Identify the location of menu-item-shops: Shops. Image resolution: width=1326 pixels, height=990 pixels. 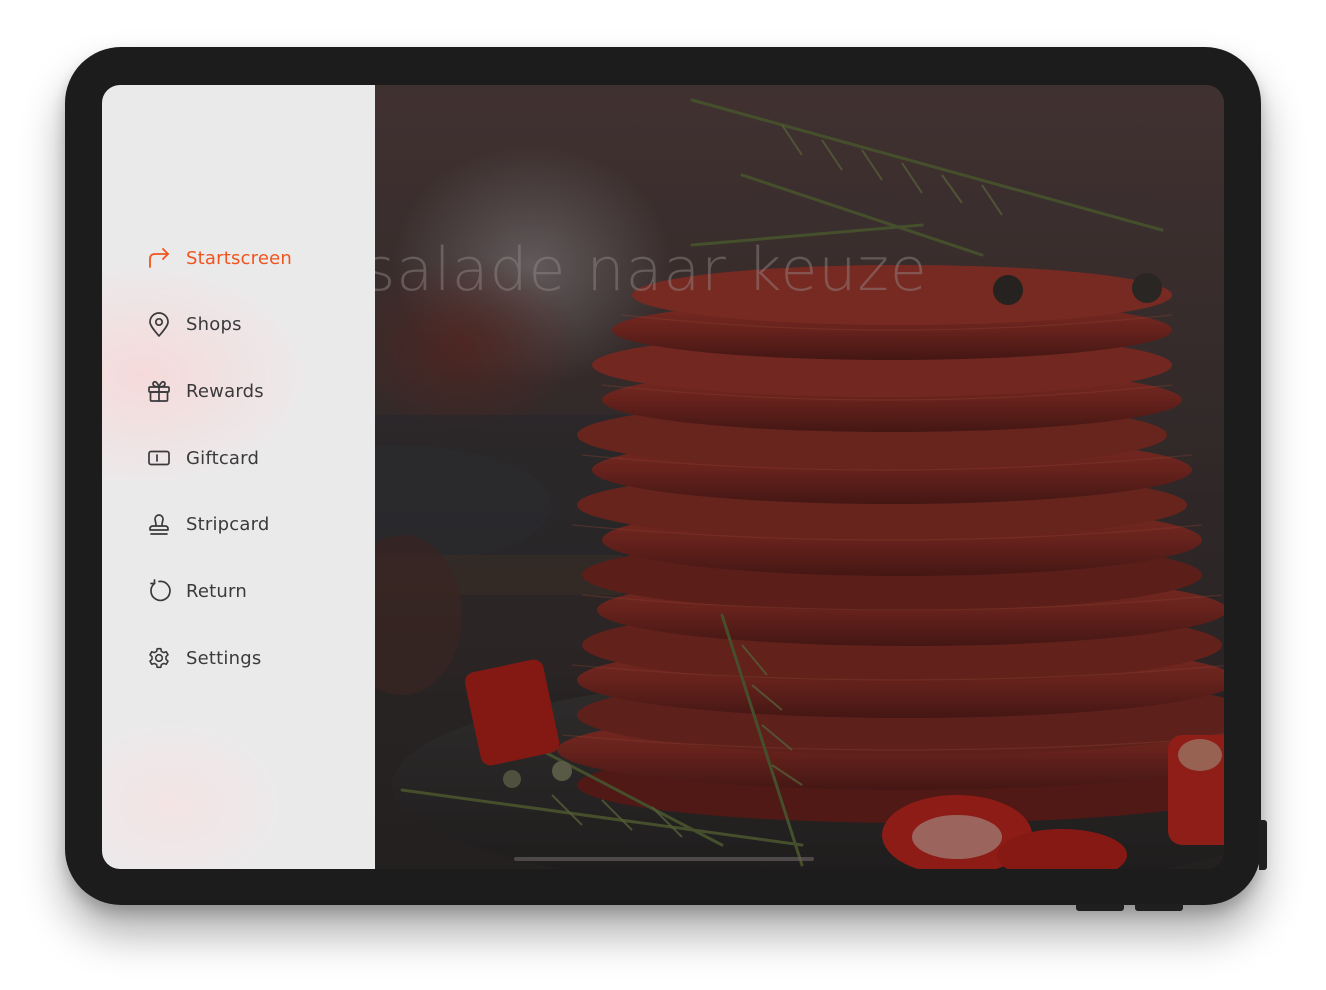
(219, 325).